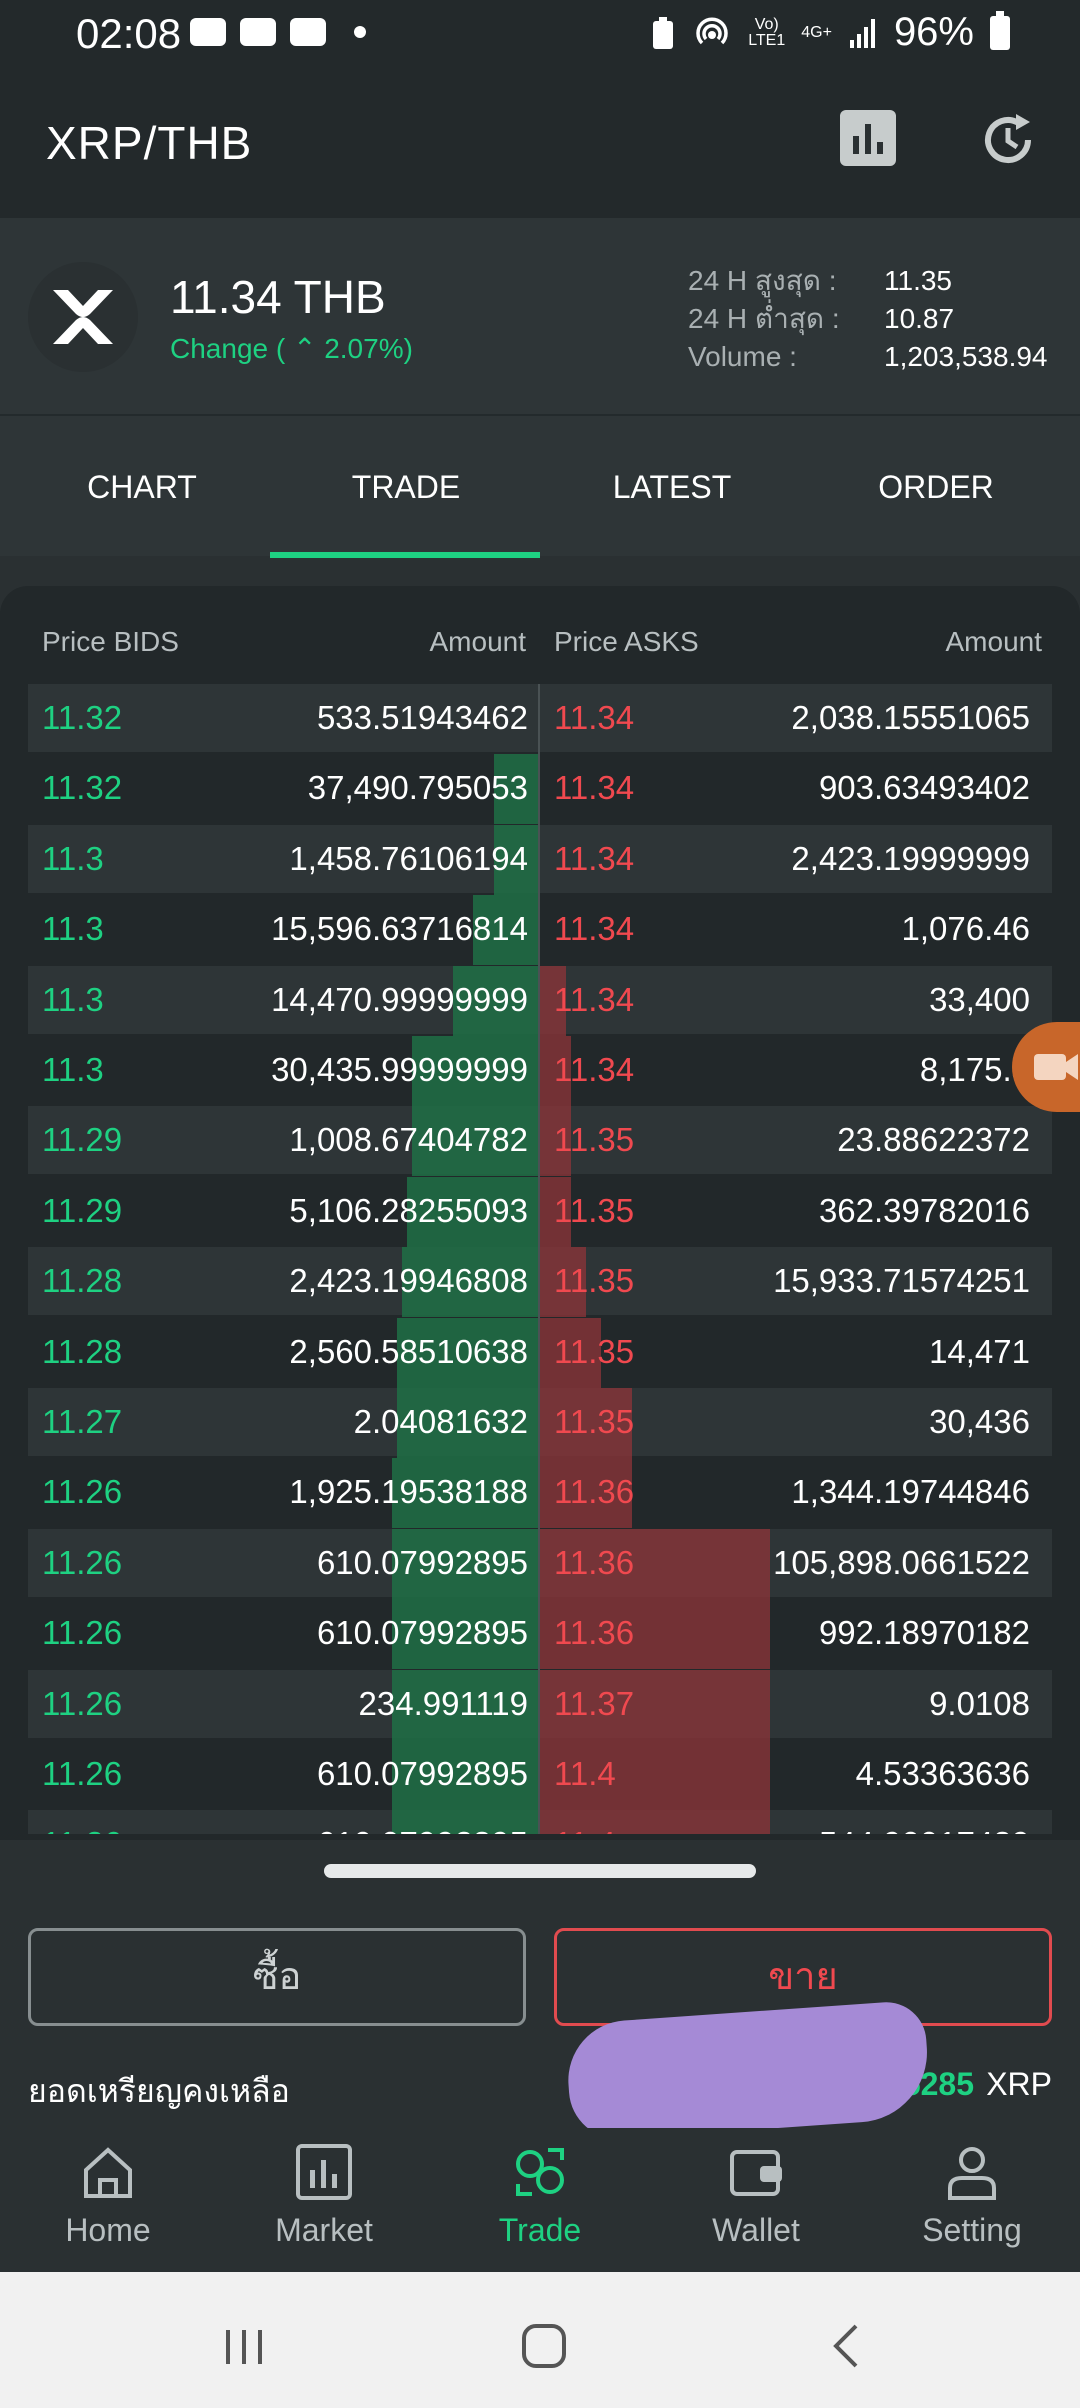 This screenshot has width=1080, height=2408. What do you see at coordinates (540, 2172) in the screenshot?
I see `trade-exchange-icon` at bounding box center [540, 2172].